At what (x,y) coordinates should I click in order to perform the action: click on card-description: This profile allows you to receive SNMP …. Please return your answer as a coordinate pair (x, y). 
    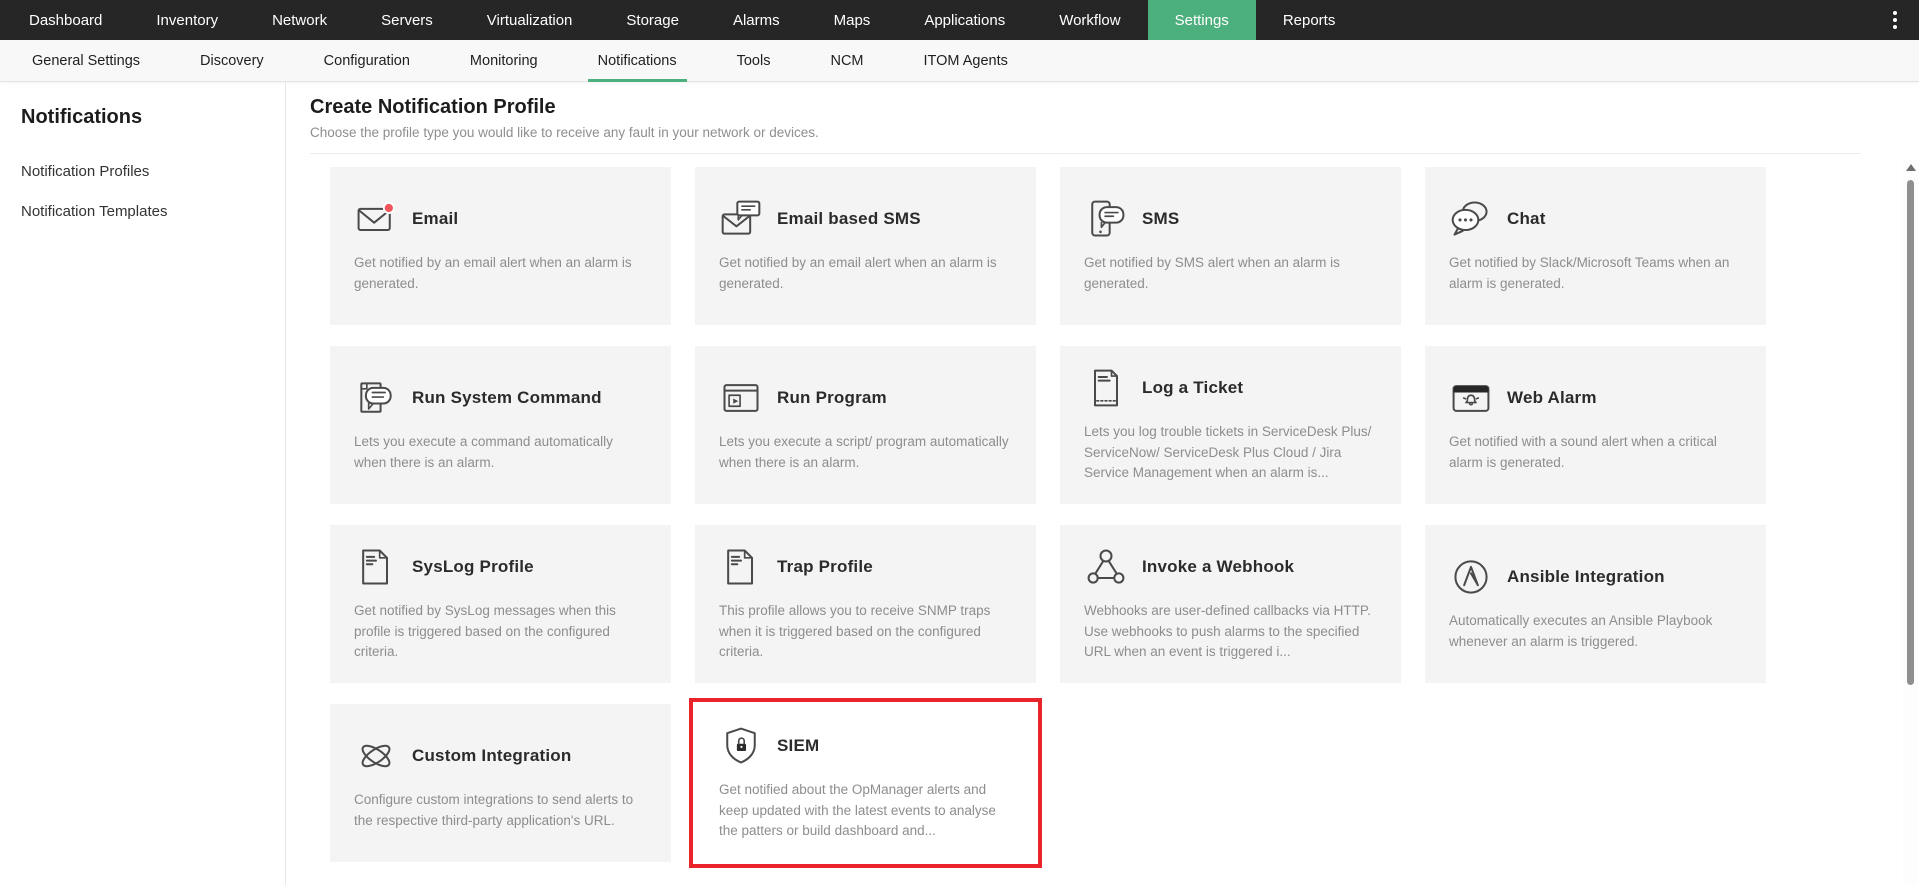
    Looking at the image, I should click on (855, 631).